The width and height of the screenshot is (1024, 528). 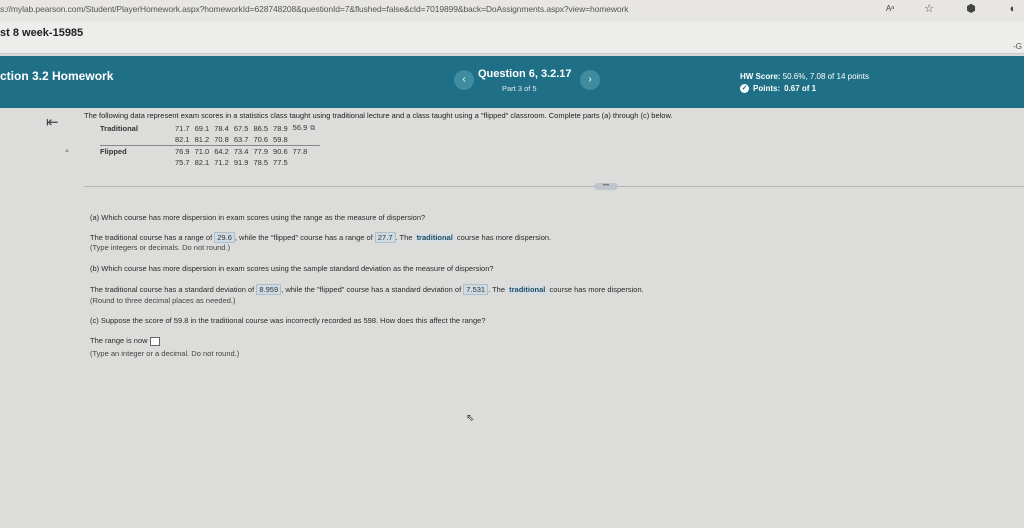 What do you see at coordinates (261, 162) in the screenshot?
I see `table-cell: 78.5` at bounding box center [261, 162].